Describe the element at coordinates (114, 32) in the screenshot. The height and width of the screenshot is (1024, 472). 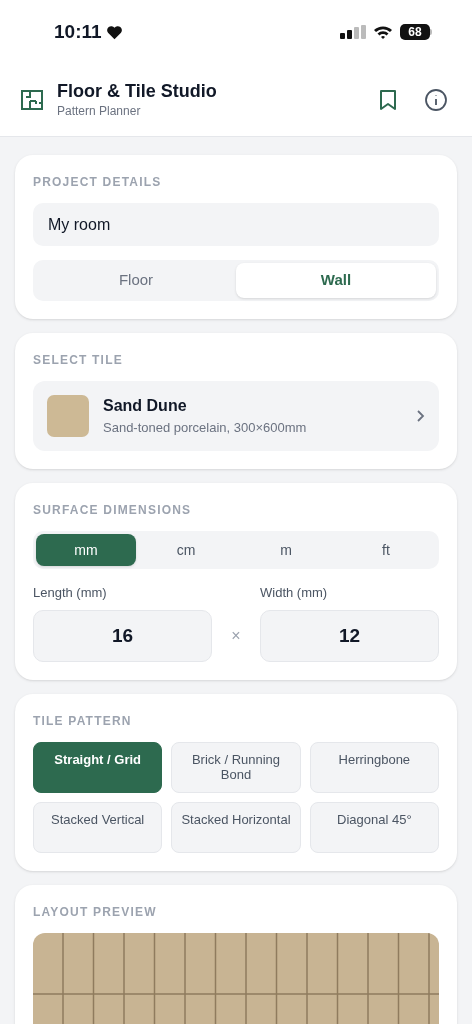
I see `heart-icon` at that location.